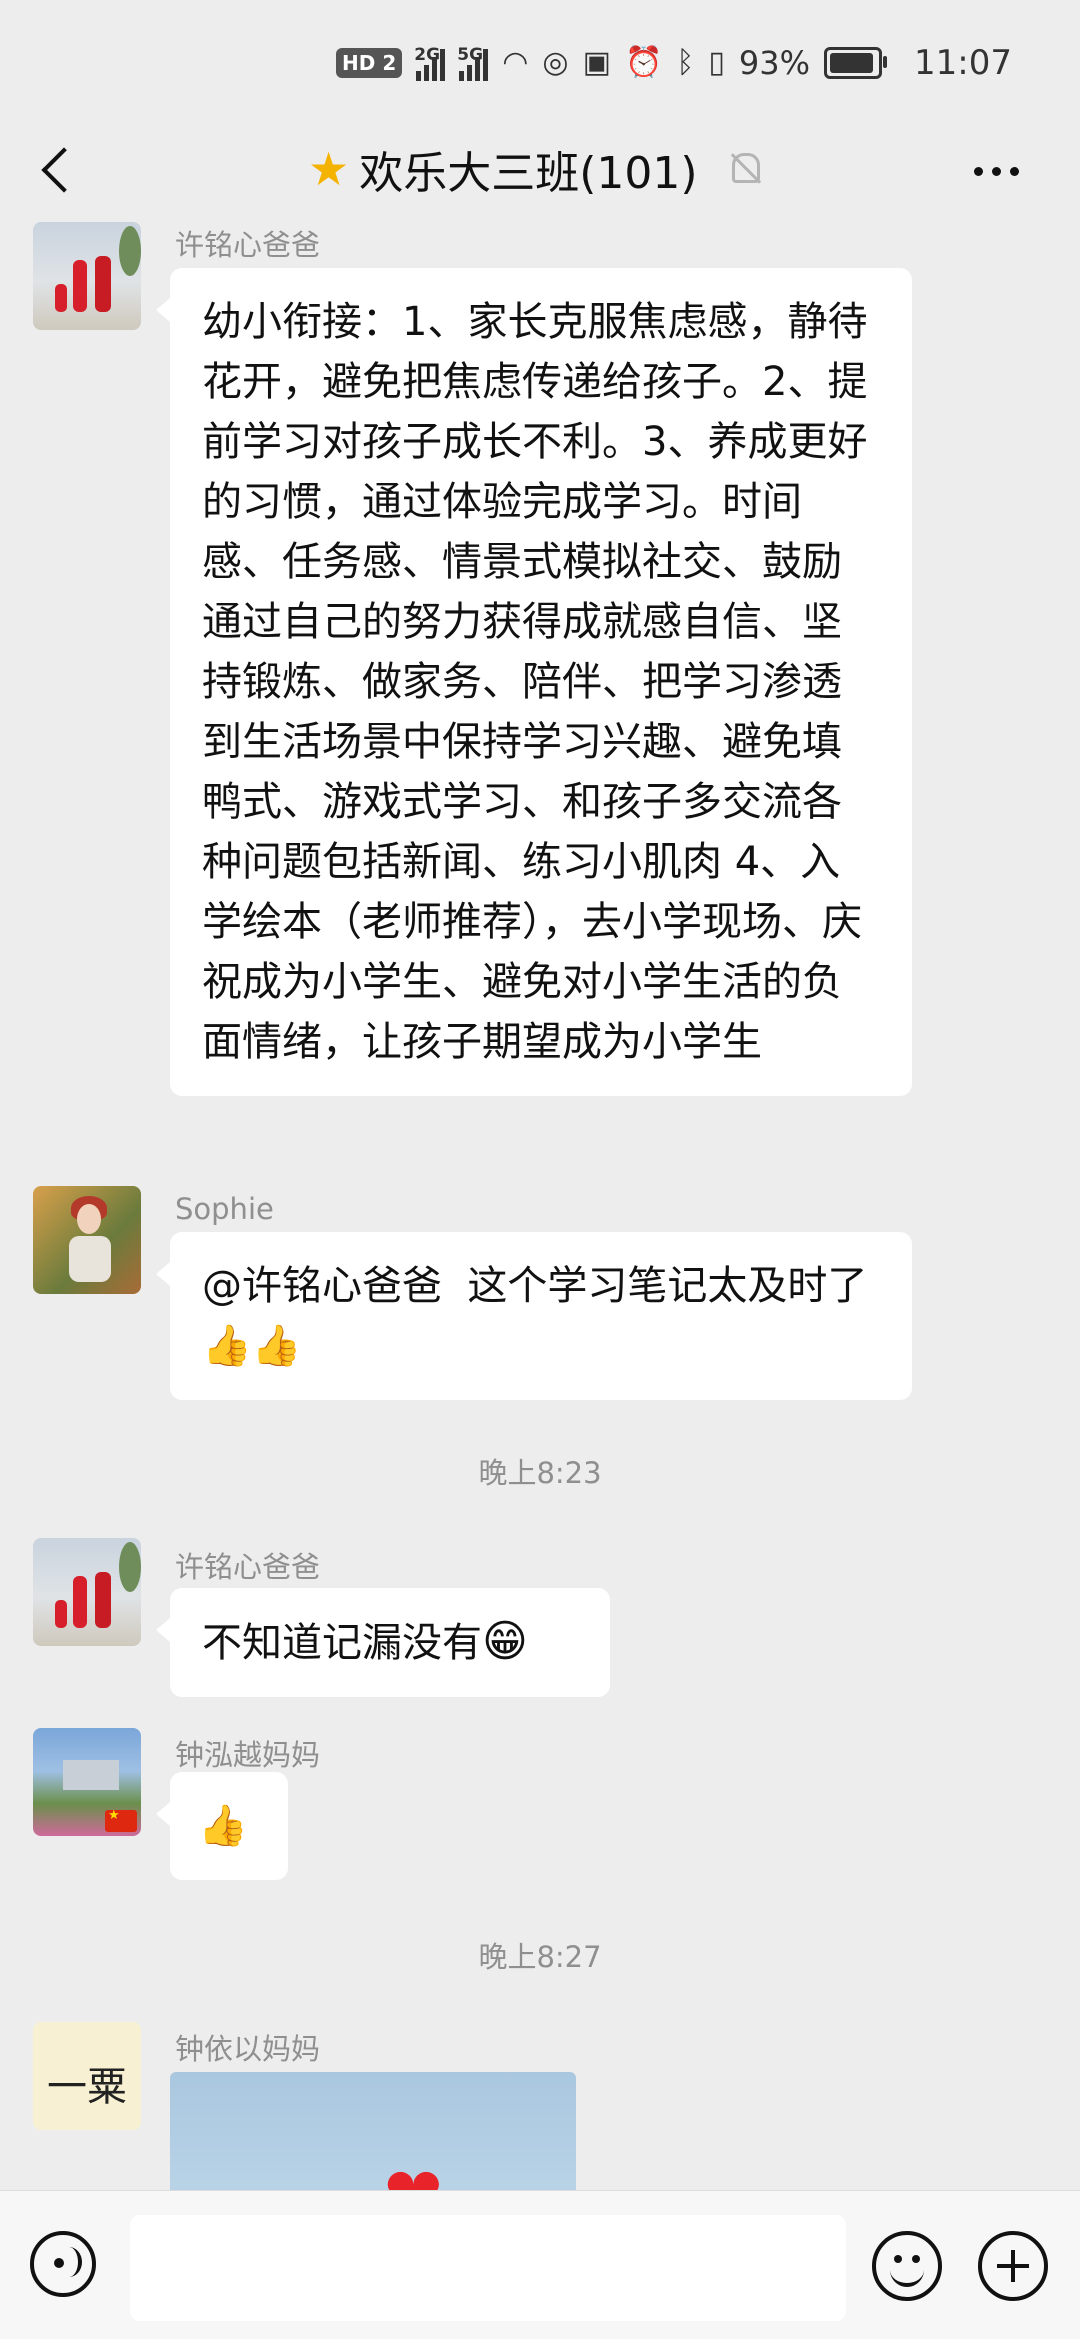 Image resolution: width=1080 pixels, height=2339 pixels. What do you see at coordinates (1013, 2266) in the screenshot?
I see `plus-icon` at bounding box center [1013, 2266].